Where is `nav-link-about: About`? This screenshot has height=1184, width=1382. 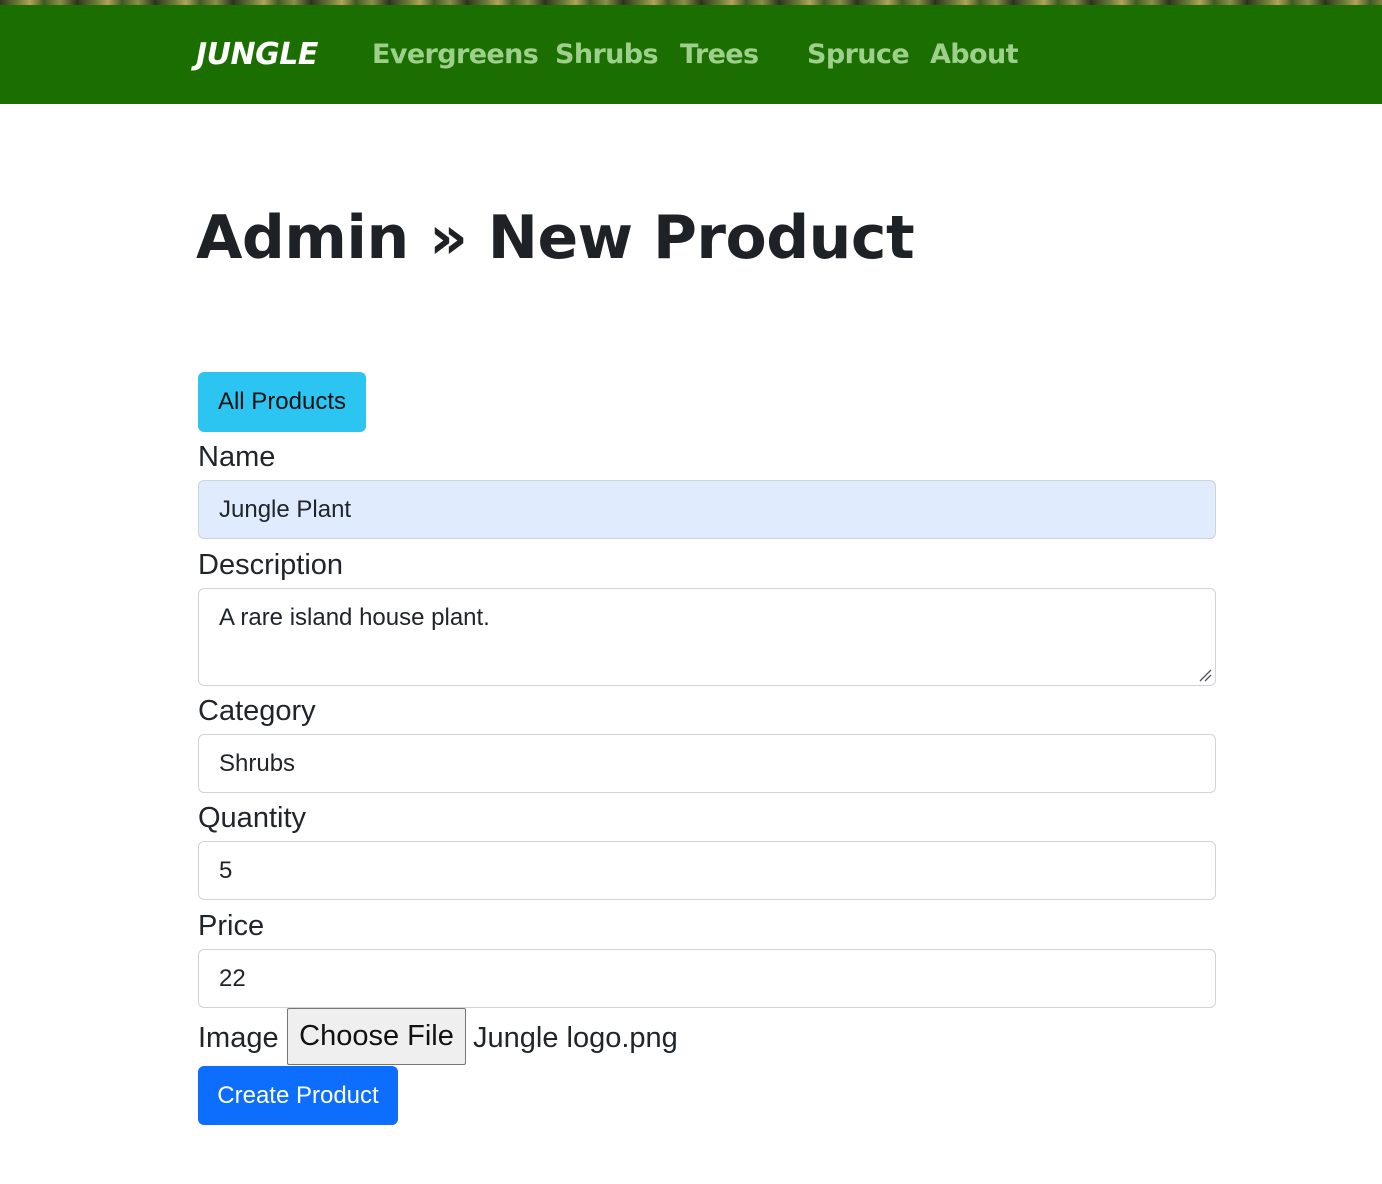 nav-link-about: About is located at coordinates (974, 55).